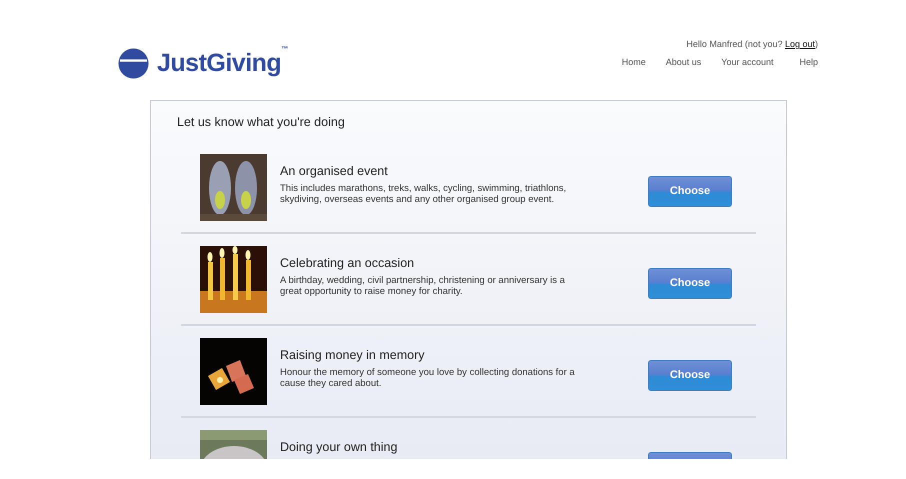 The image size is (906, 479). What do you see at coordinates (684, 62) in the screenshot?
I see `nav-link: About us` at bounding box center [684, 62].